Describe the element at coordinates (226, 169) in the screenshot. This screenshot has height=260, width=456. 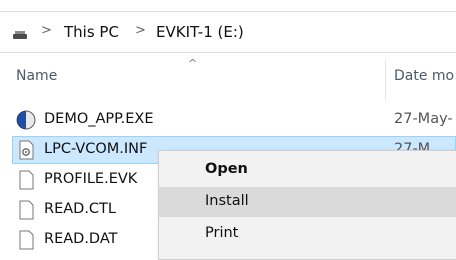
I see `menu-item-label: Open` at that location.